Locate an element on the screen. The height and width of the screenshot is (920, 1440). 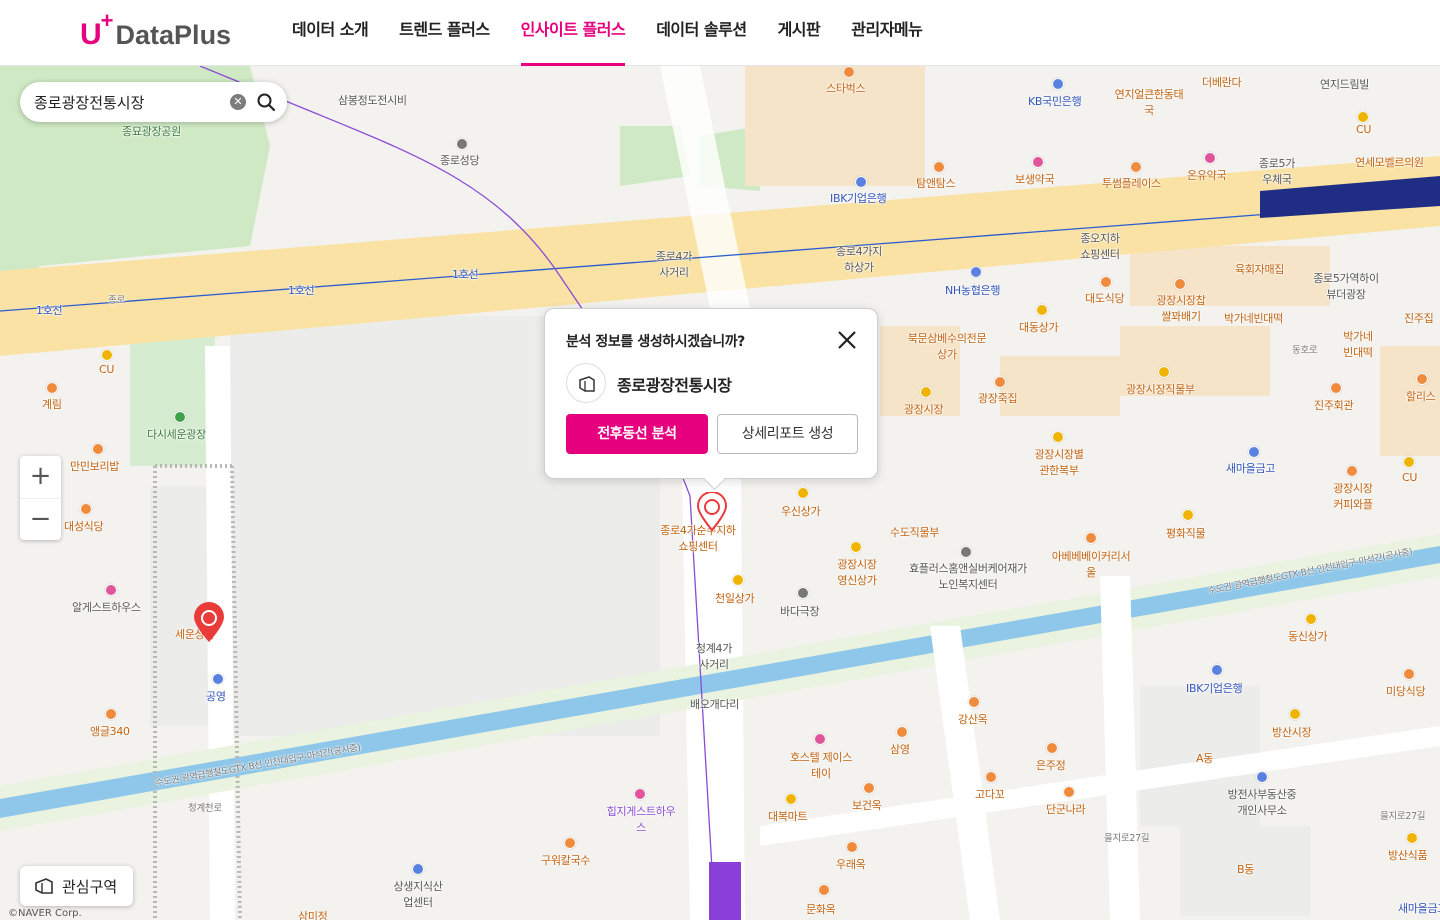
map-label: 힙지게스트하우스 is located at coordinates (641, 819).